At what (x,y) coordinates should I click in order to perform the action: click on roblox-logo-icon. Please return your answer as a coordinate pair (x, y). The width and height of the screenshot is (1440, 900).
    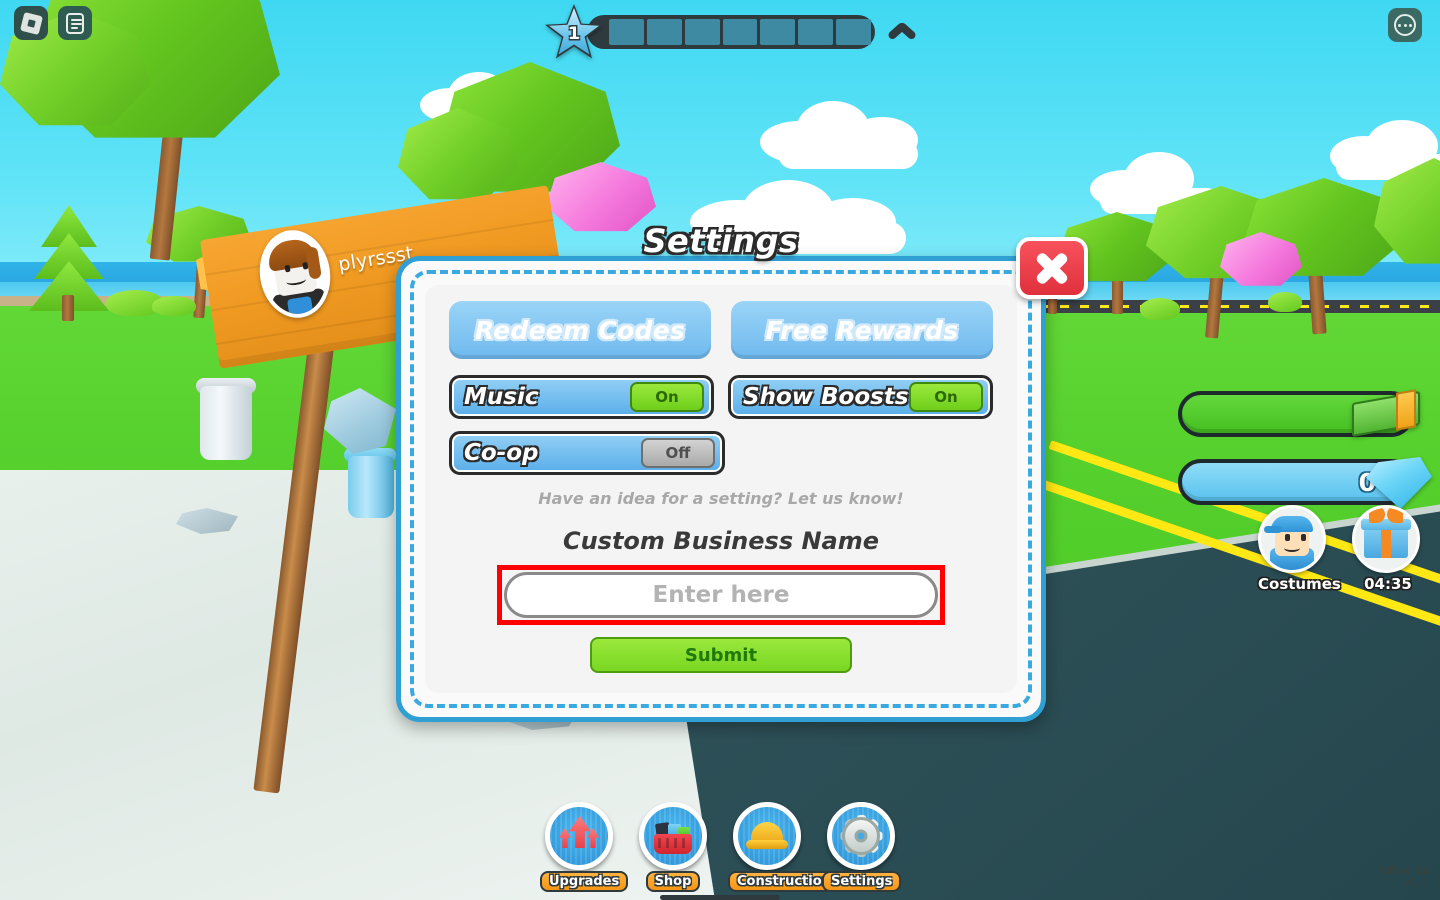
    Looking at the image, I should click on (31, 23).